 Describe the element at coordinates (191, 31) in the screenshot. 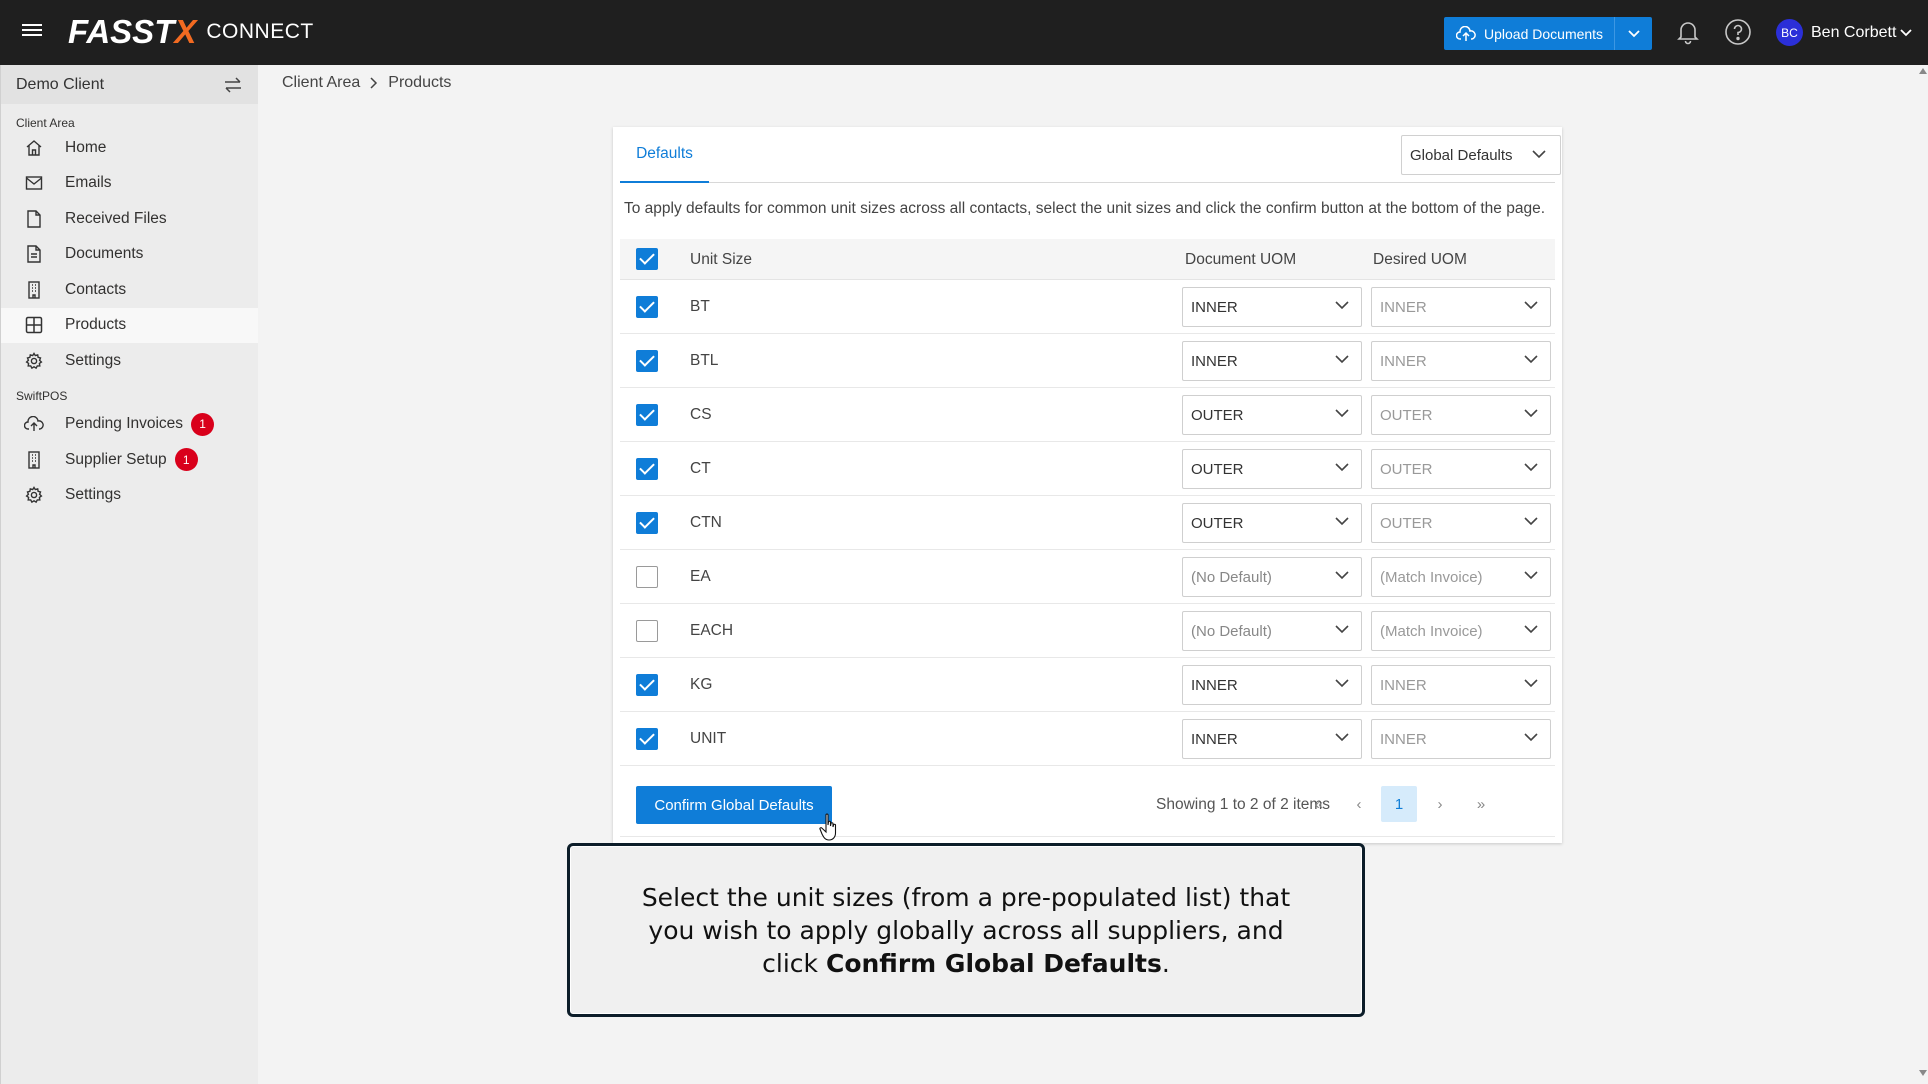

I see `app-logo: FASSTX CONNECT` at that location.